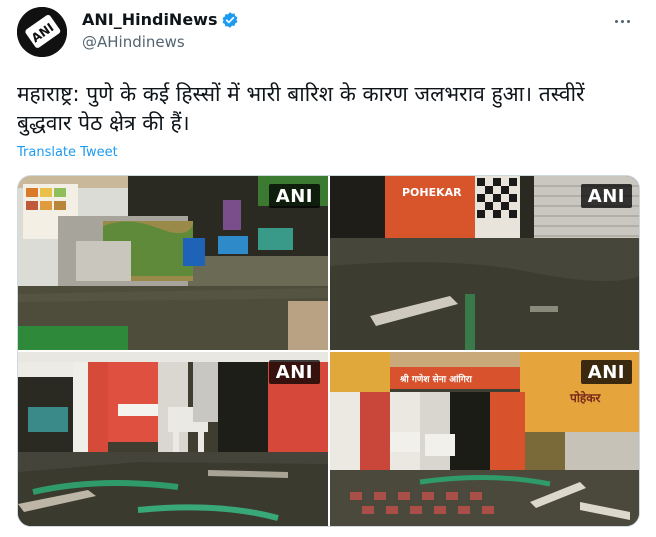 The width and height of the screenshot is (656, 537). Describe the element at coordinates (435, 379) in the screenshot. I see `shop-banner-text: श्री गणेश सेना आंगिरा` at that location.